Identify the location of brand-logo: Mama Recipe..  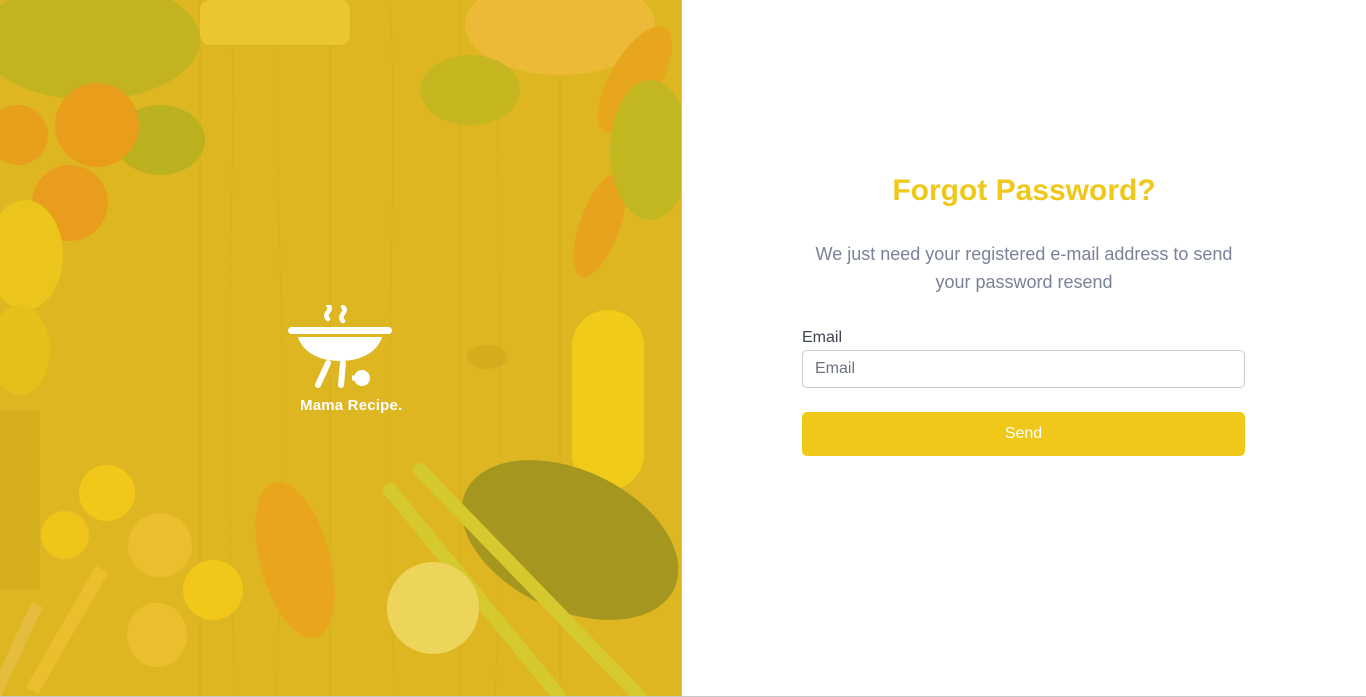
(356, 359).